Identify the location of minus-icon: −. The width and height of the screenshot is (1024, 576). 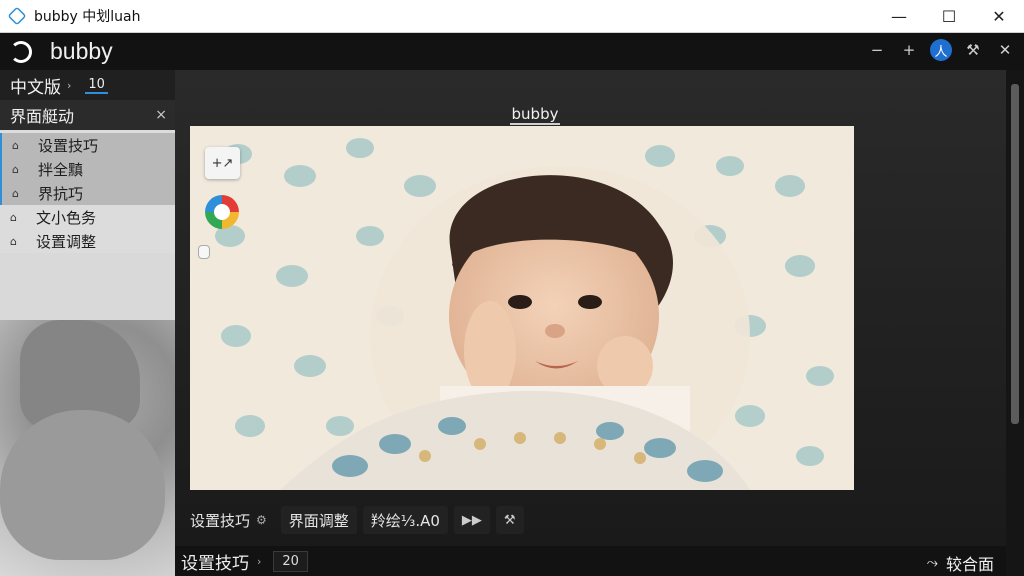
(877, 50).